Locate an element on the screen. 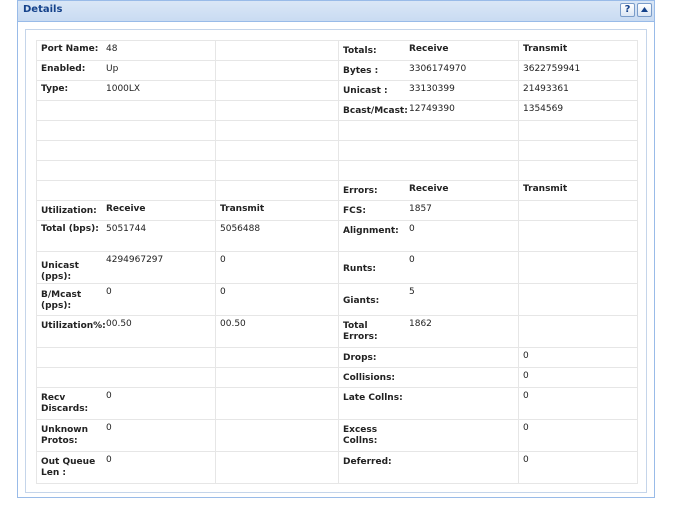  port-name-row: Port Name: 48 is located at coordinates (126, 50).